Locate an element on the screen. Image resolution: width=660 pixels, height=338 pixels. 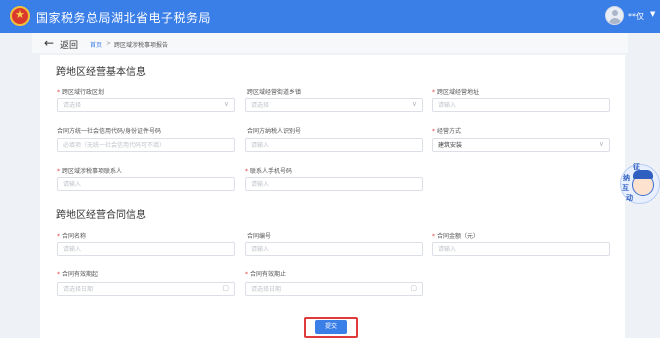
address-input: 请输入 is located at coordinates (521, 105).